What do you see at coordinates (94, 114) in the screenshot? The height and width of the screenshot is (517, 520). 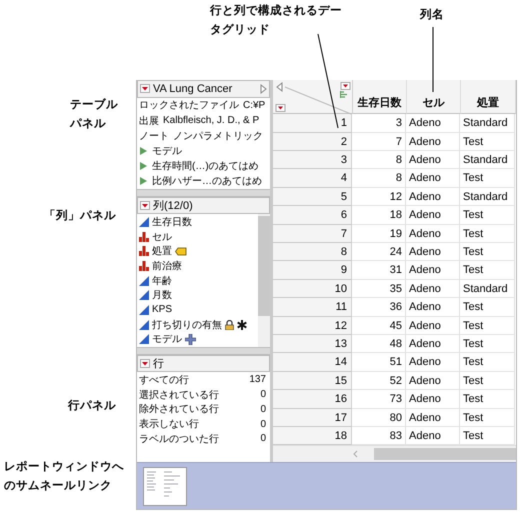 I see `callout-text: テーブルパネル` at bounding box center [94, 114].